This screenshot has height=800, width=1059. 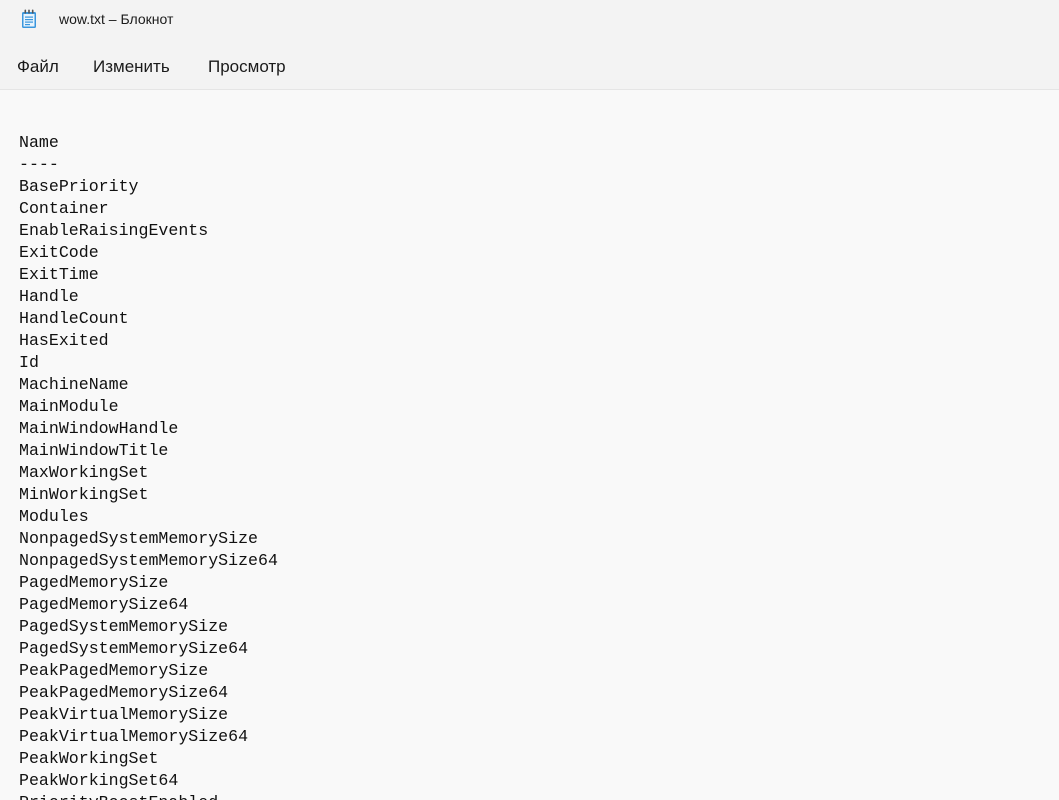 What do you see at coordinates (124, 626) in the screenshot?
I see `text-line: PagedSystemMemorySize` at bounding box center [124, 626].